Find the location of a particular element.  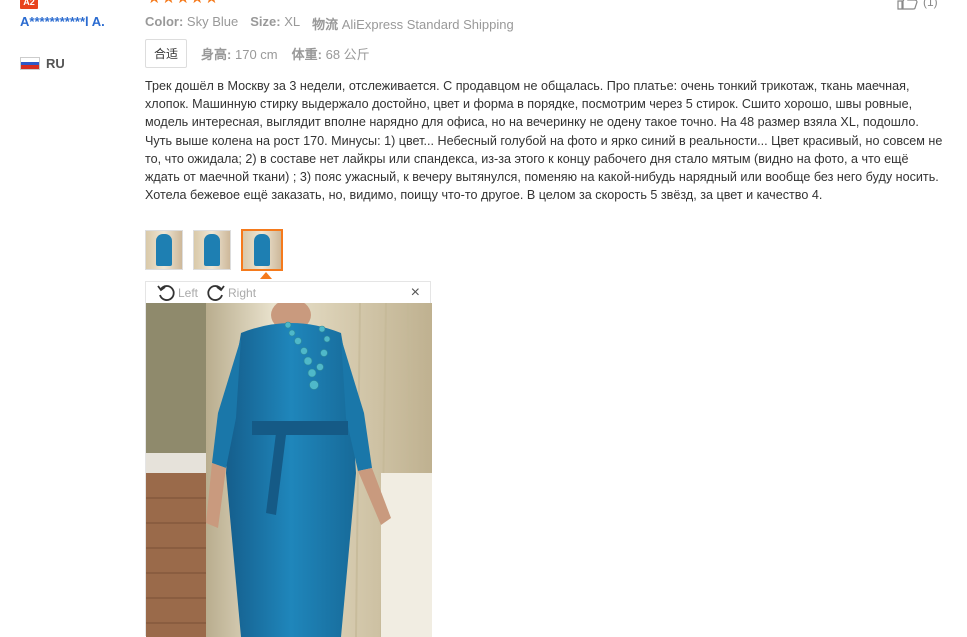

weight-info: 体重: 68 公斤 is located at coordinates (330, 54).